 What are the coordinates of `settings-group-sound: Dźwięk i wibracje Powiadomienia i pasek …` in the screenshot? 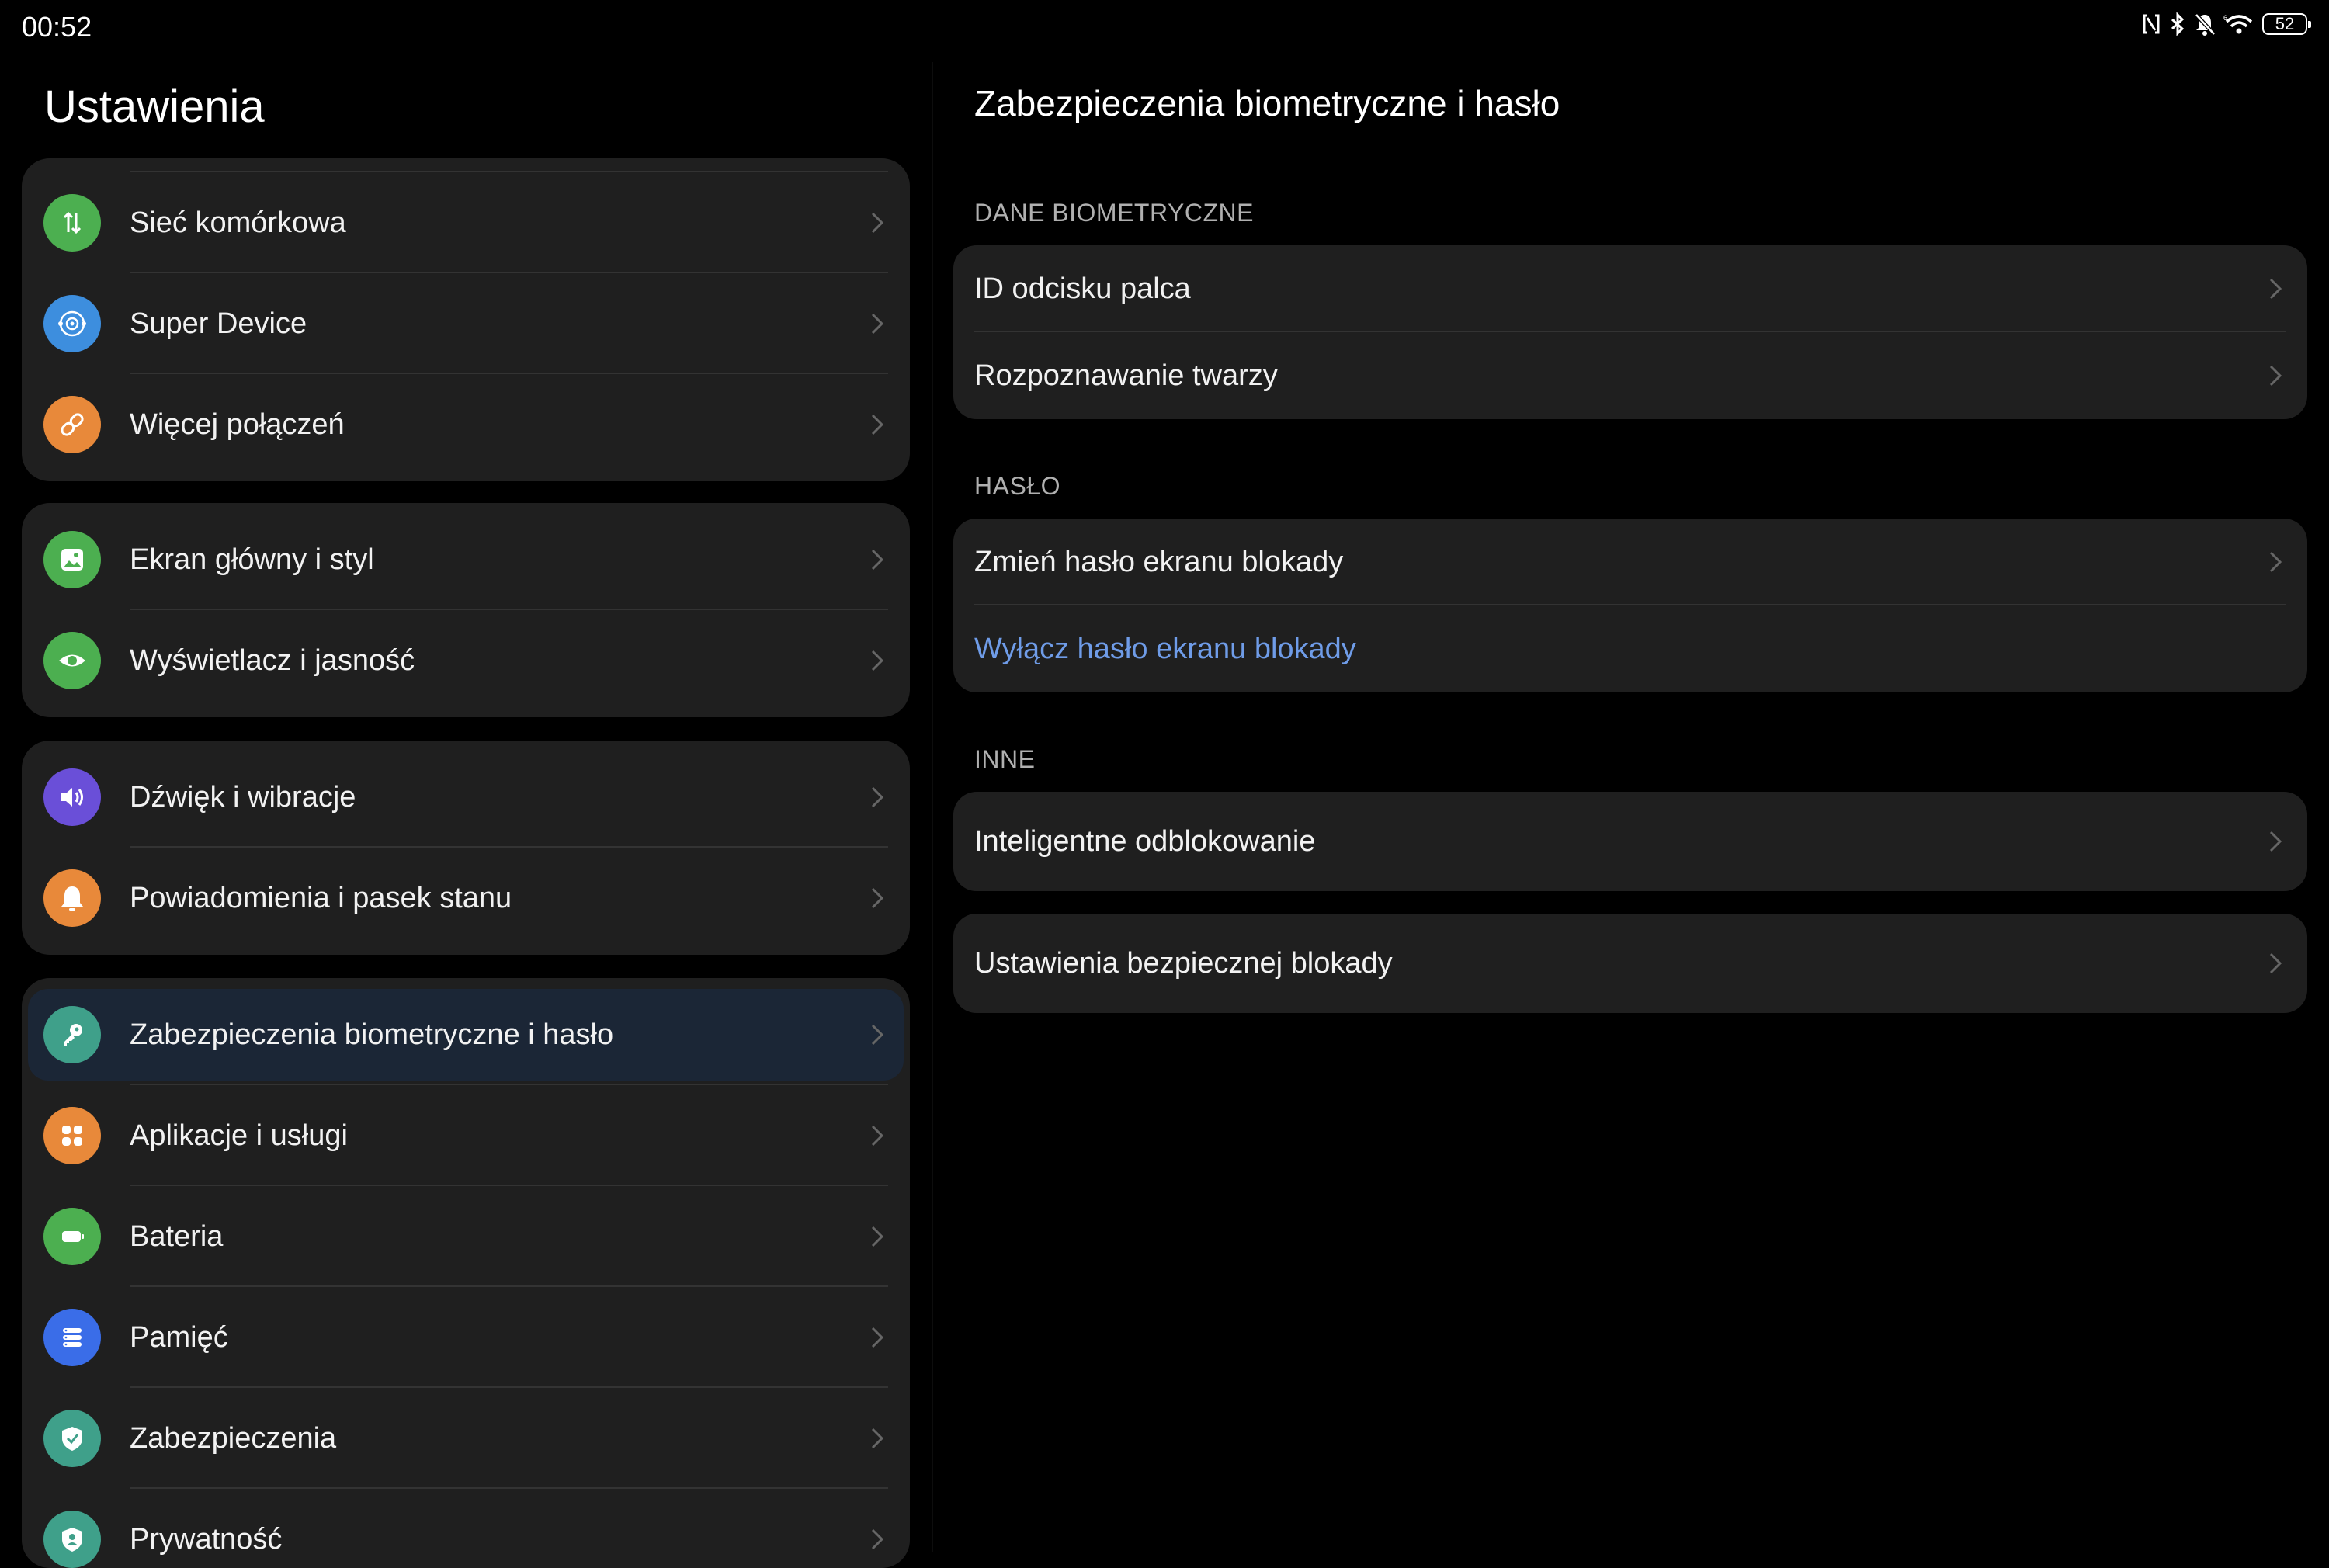 It's located at (466, 848).